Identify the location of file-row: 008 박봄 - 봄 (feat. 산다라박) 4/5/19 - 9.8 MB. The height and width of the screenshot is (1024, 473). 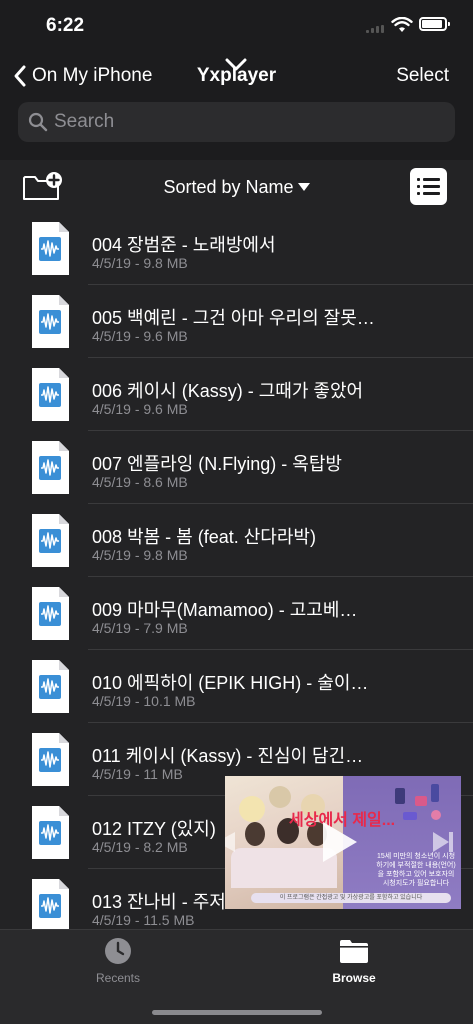
(236, 540).